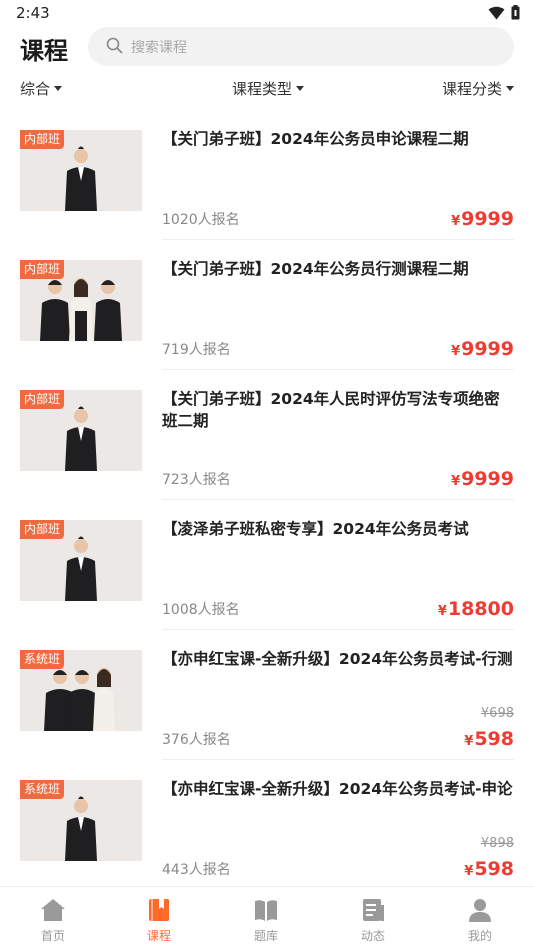  What do you see at coordinates (480, 609) in the screenshot?
I see `price-value: 18800` at bounding box center [480, 609].